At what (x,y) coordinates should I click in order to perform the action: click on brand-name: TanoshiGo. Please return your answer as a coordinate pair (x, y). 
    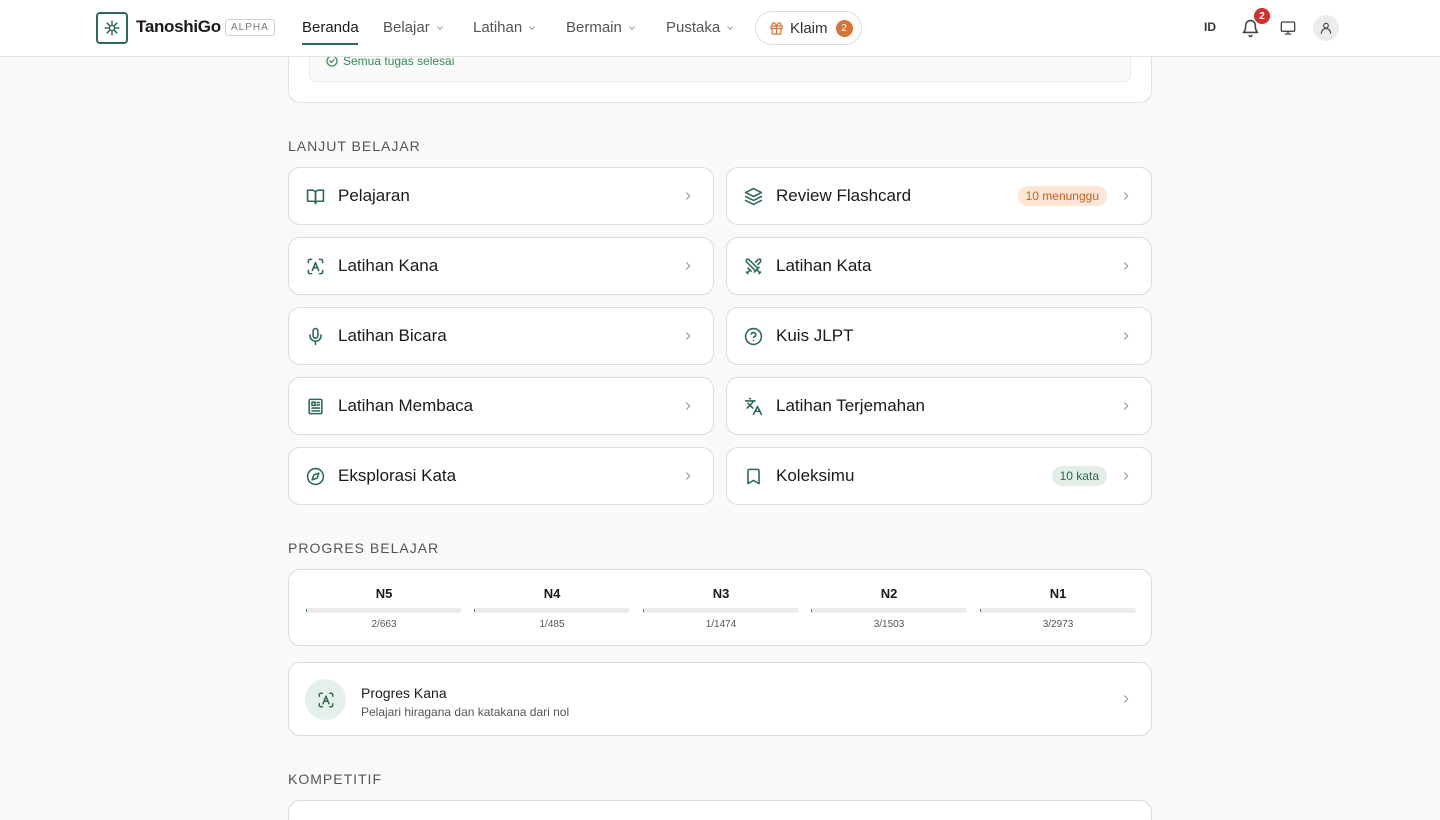
    Looking at the image, I should click on (178, 27).